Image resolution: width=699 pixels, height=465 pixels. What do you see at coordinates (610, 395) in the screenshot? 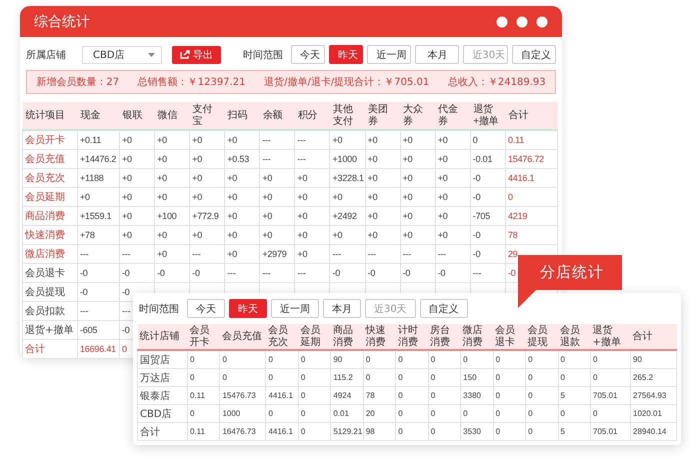
I see `table-cell: 705.01` at bounding box center [610, 395].